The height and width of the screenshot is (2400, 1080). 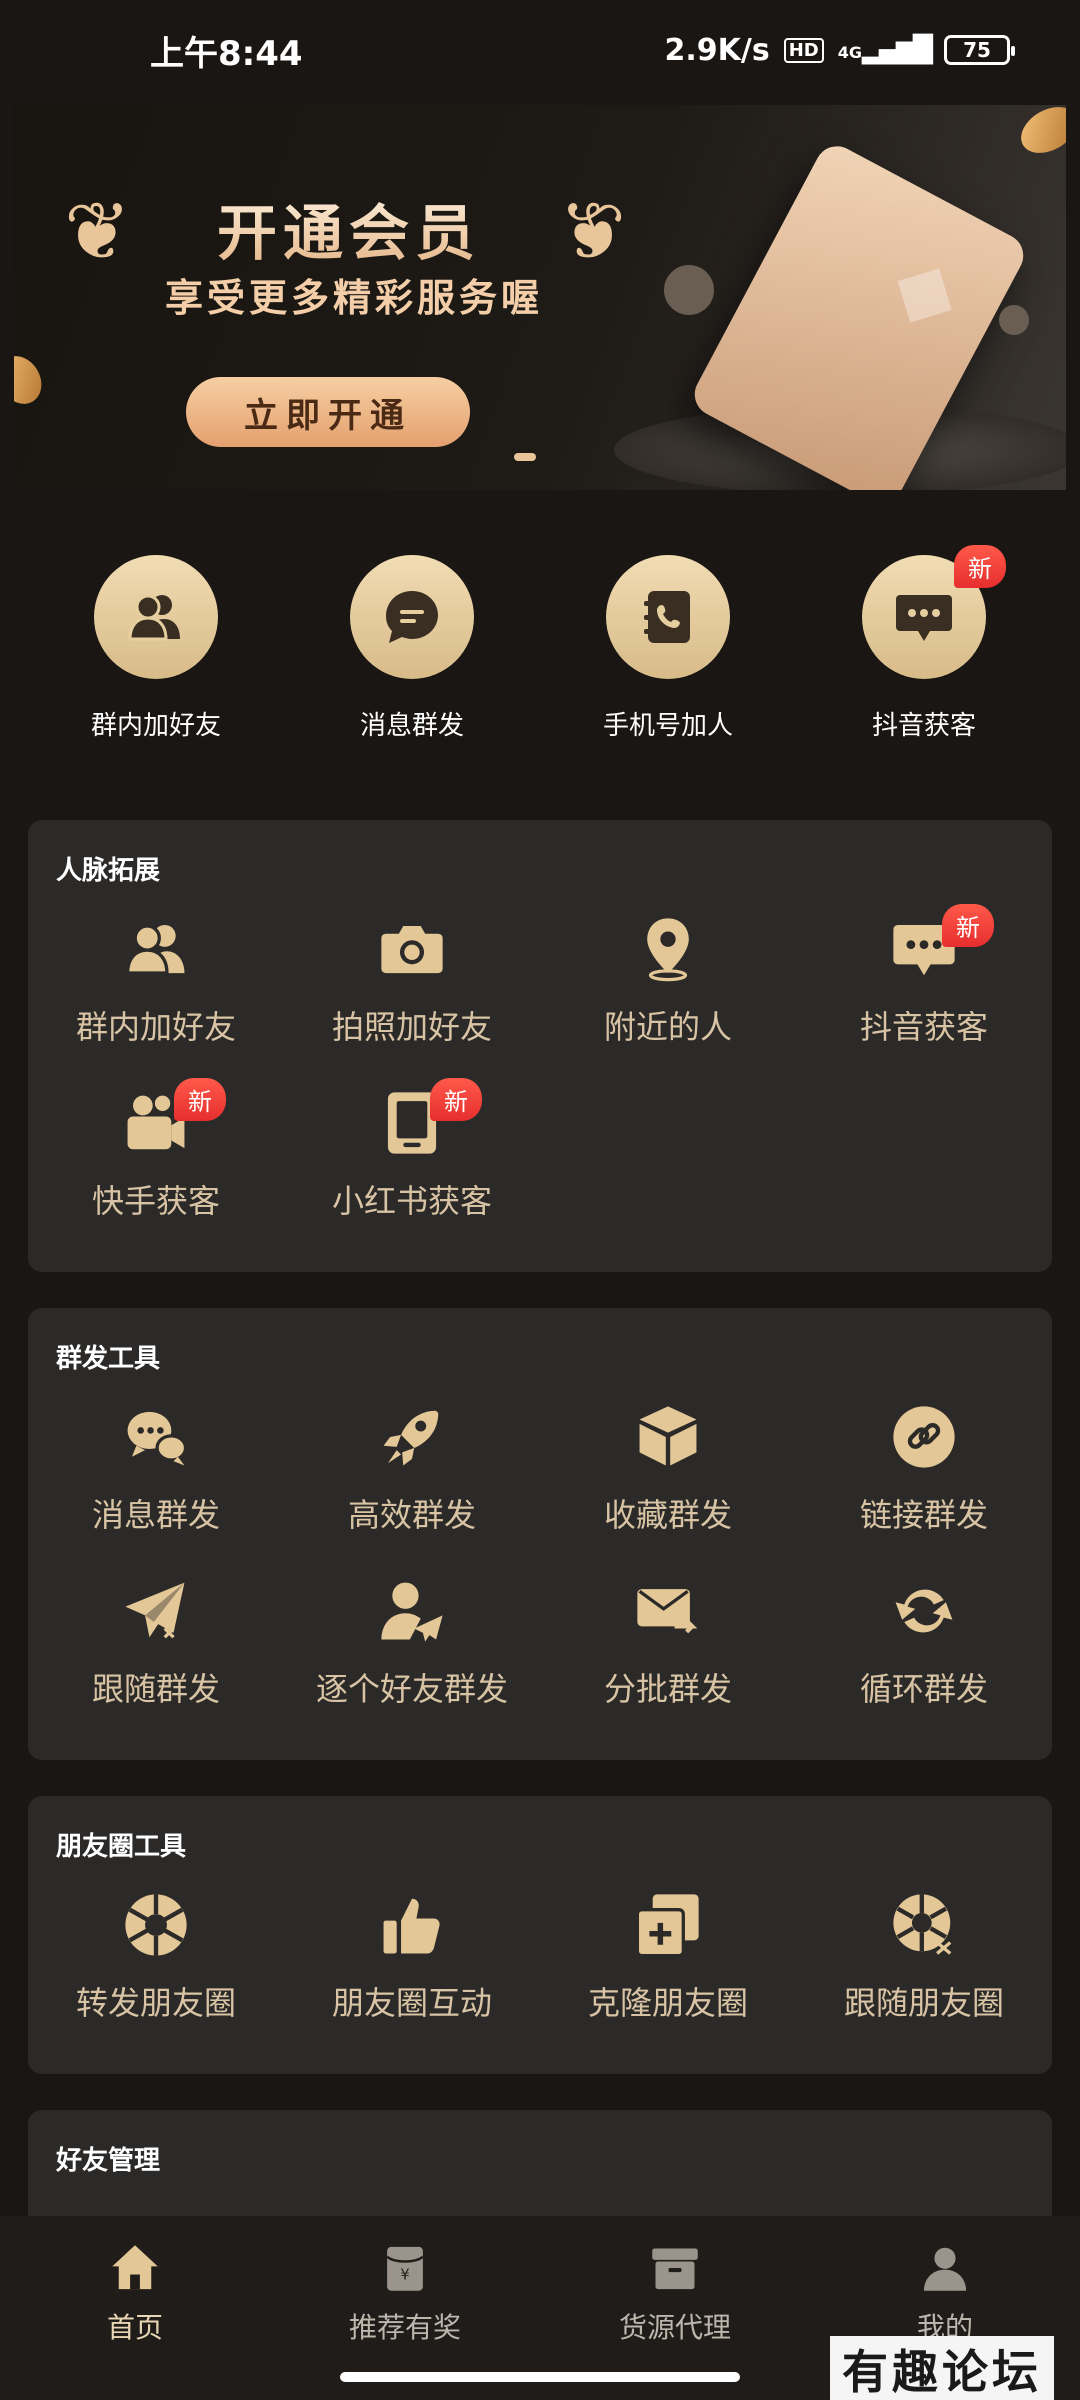 I want to click on status-bar: 上午8:44 2.9K/s HD 4G▂▄▆█ 75, so click(x=540, y=50).